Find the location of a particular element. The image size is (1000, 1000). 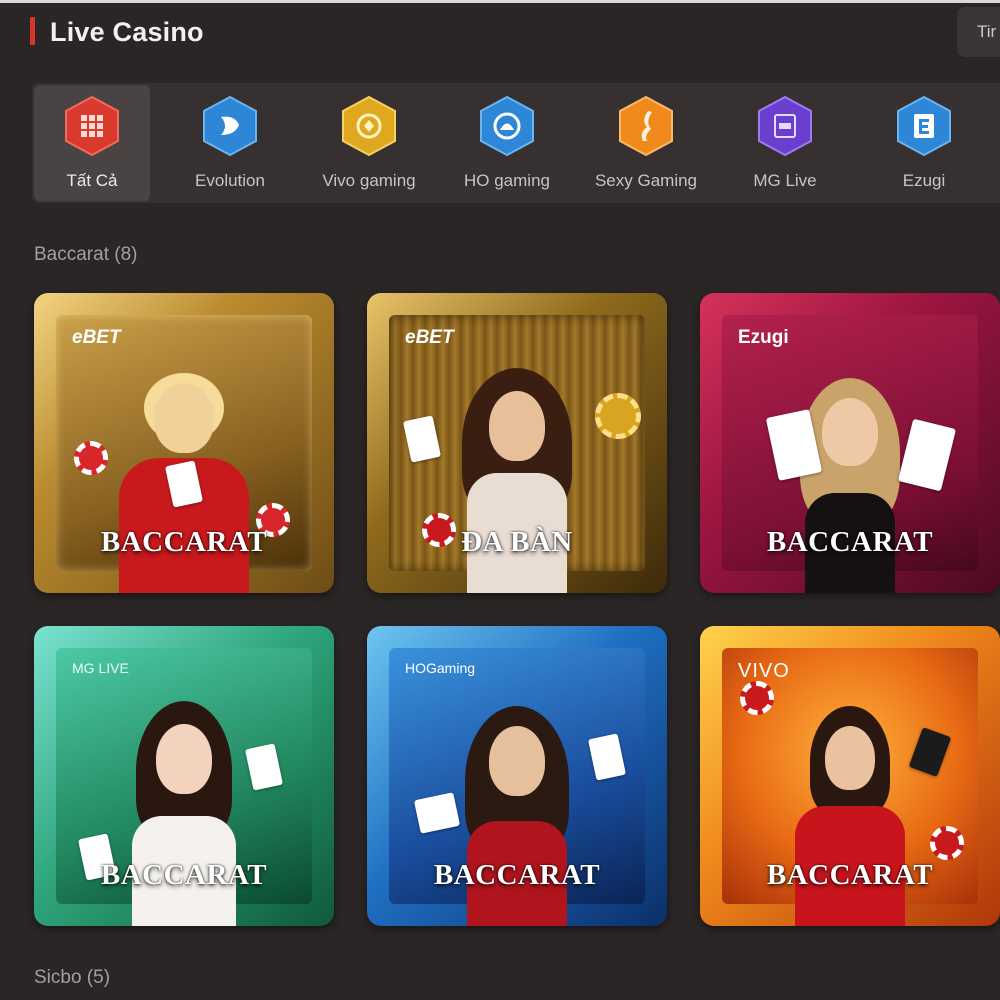

grid-icon is located at coordinates (92, 126).